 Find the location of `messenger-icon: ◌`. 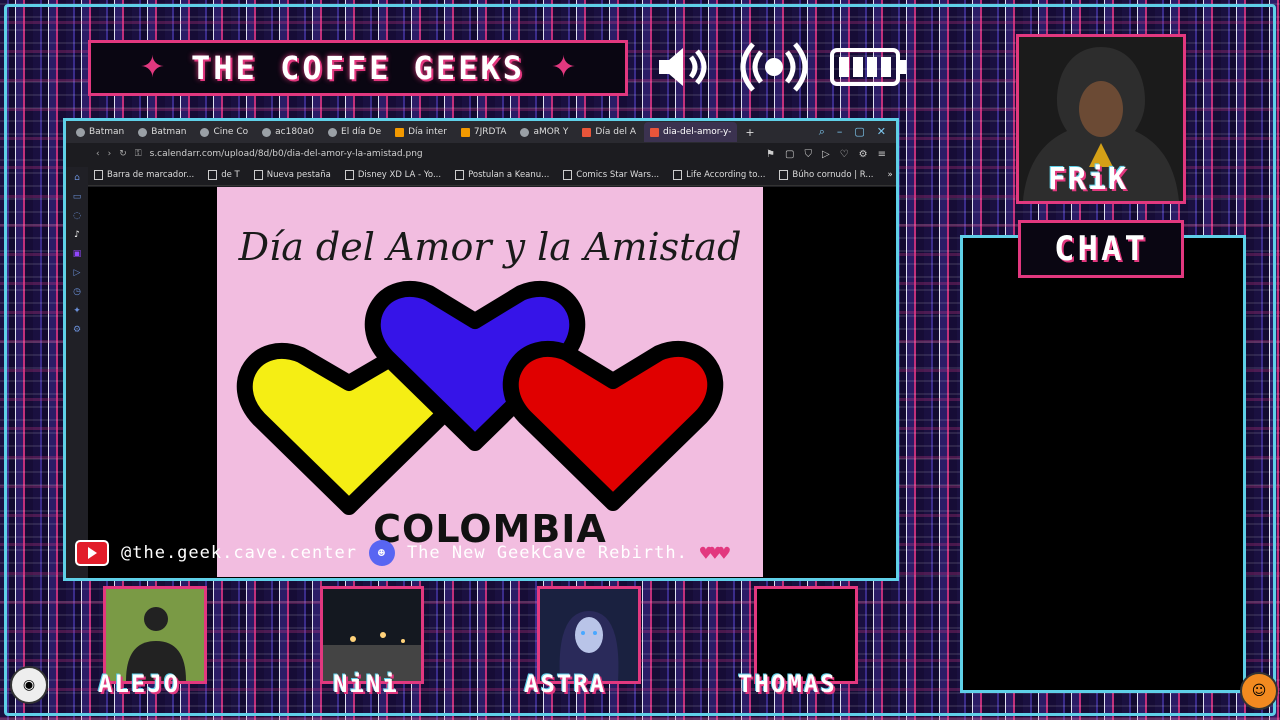

messenger-icon: ◌ is located at coordinates (77, 216).